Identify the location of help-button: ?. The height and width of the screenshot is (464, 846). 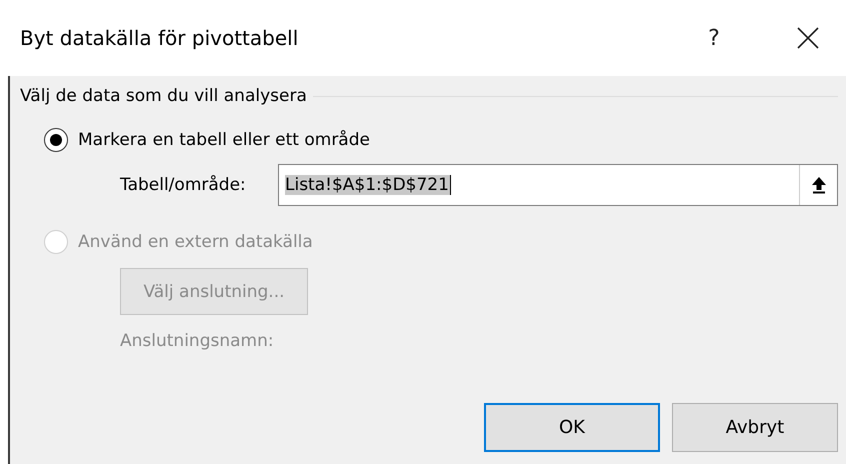
(714, 38).